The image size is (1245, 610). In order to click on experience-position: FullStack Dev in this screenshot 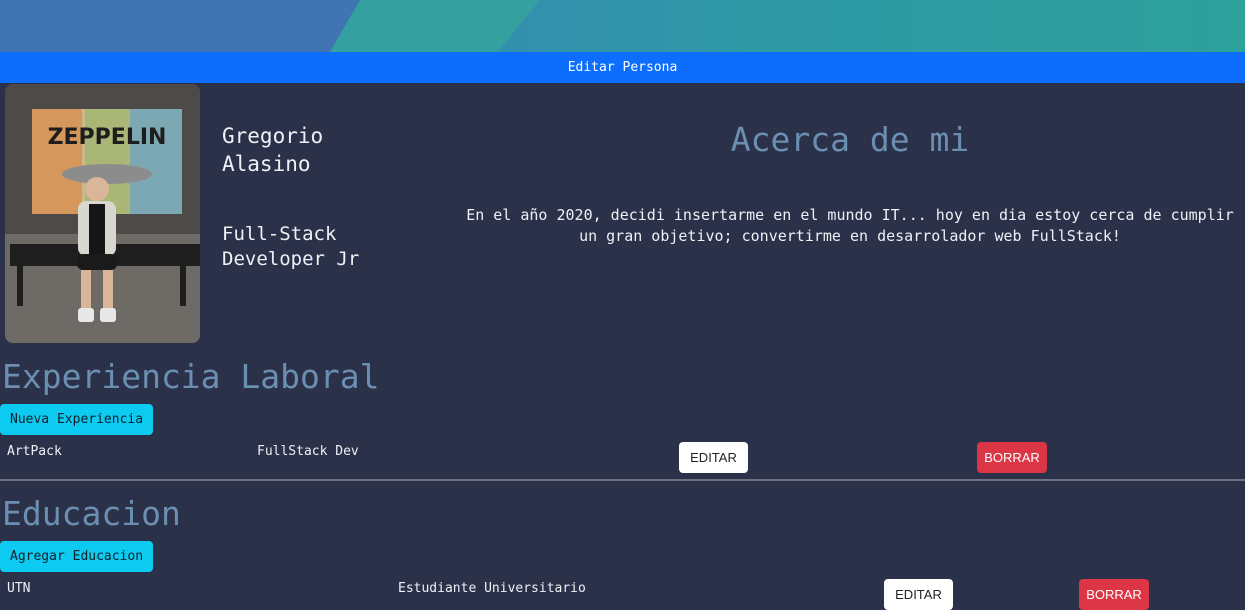, I will do `click(308, 451)`.